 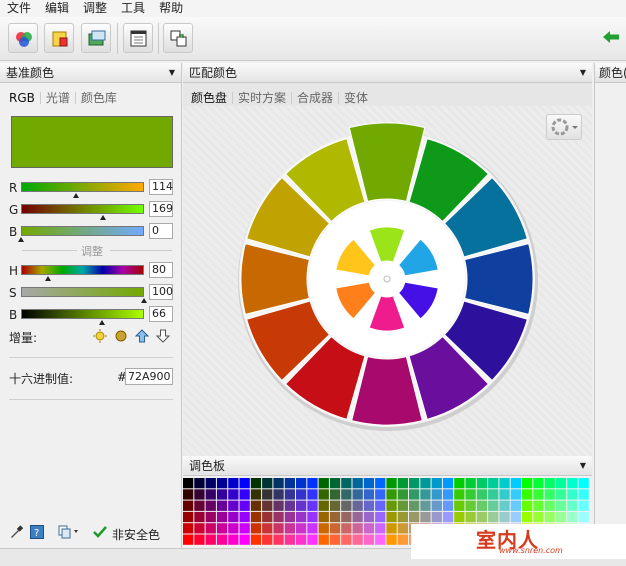 What do you see at coordinates (16, 532) in the screenshot?
I see `eyedropper-icon` at bounding box center [16, 532].